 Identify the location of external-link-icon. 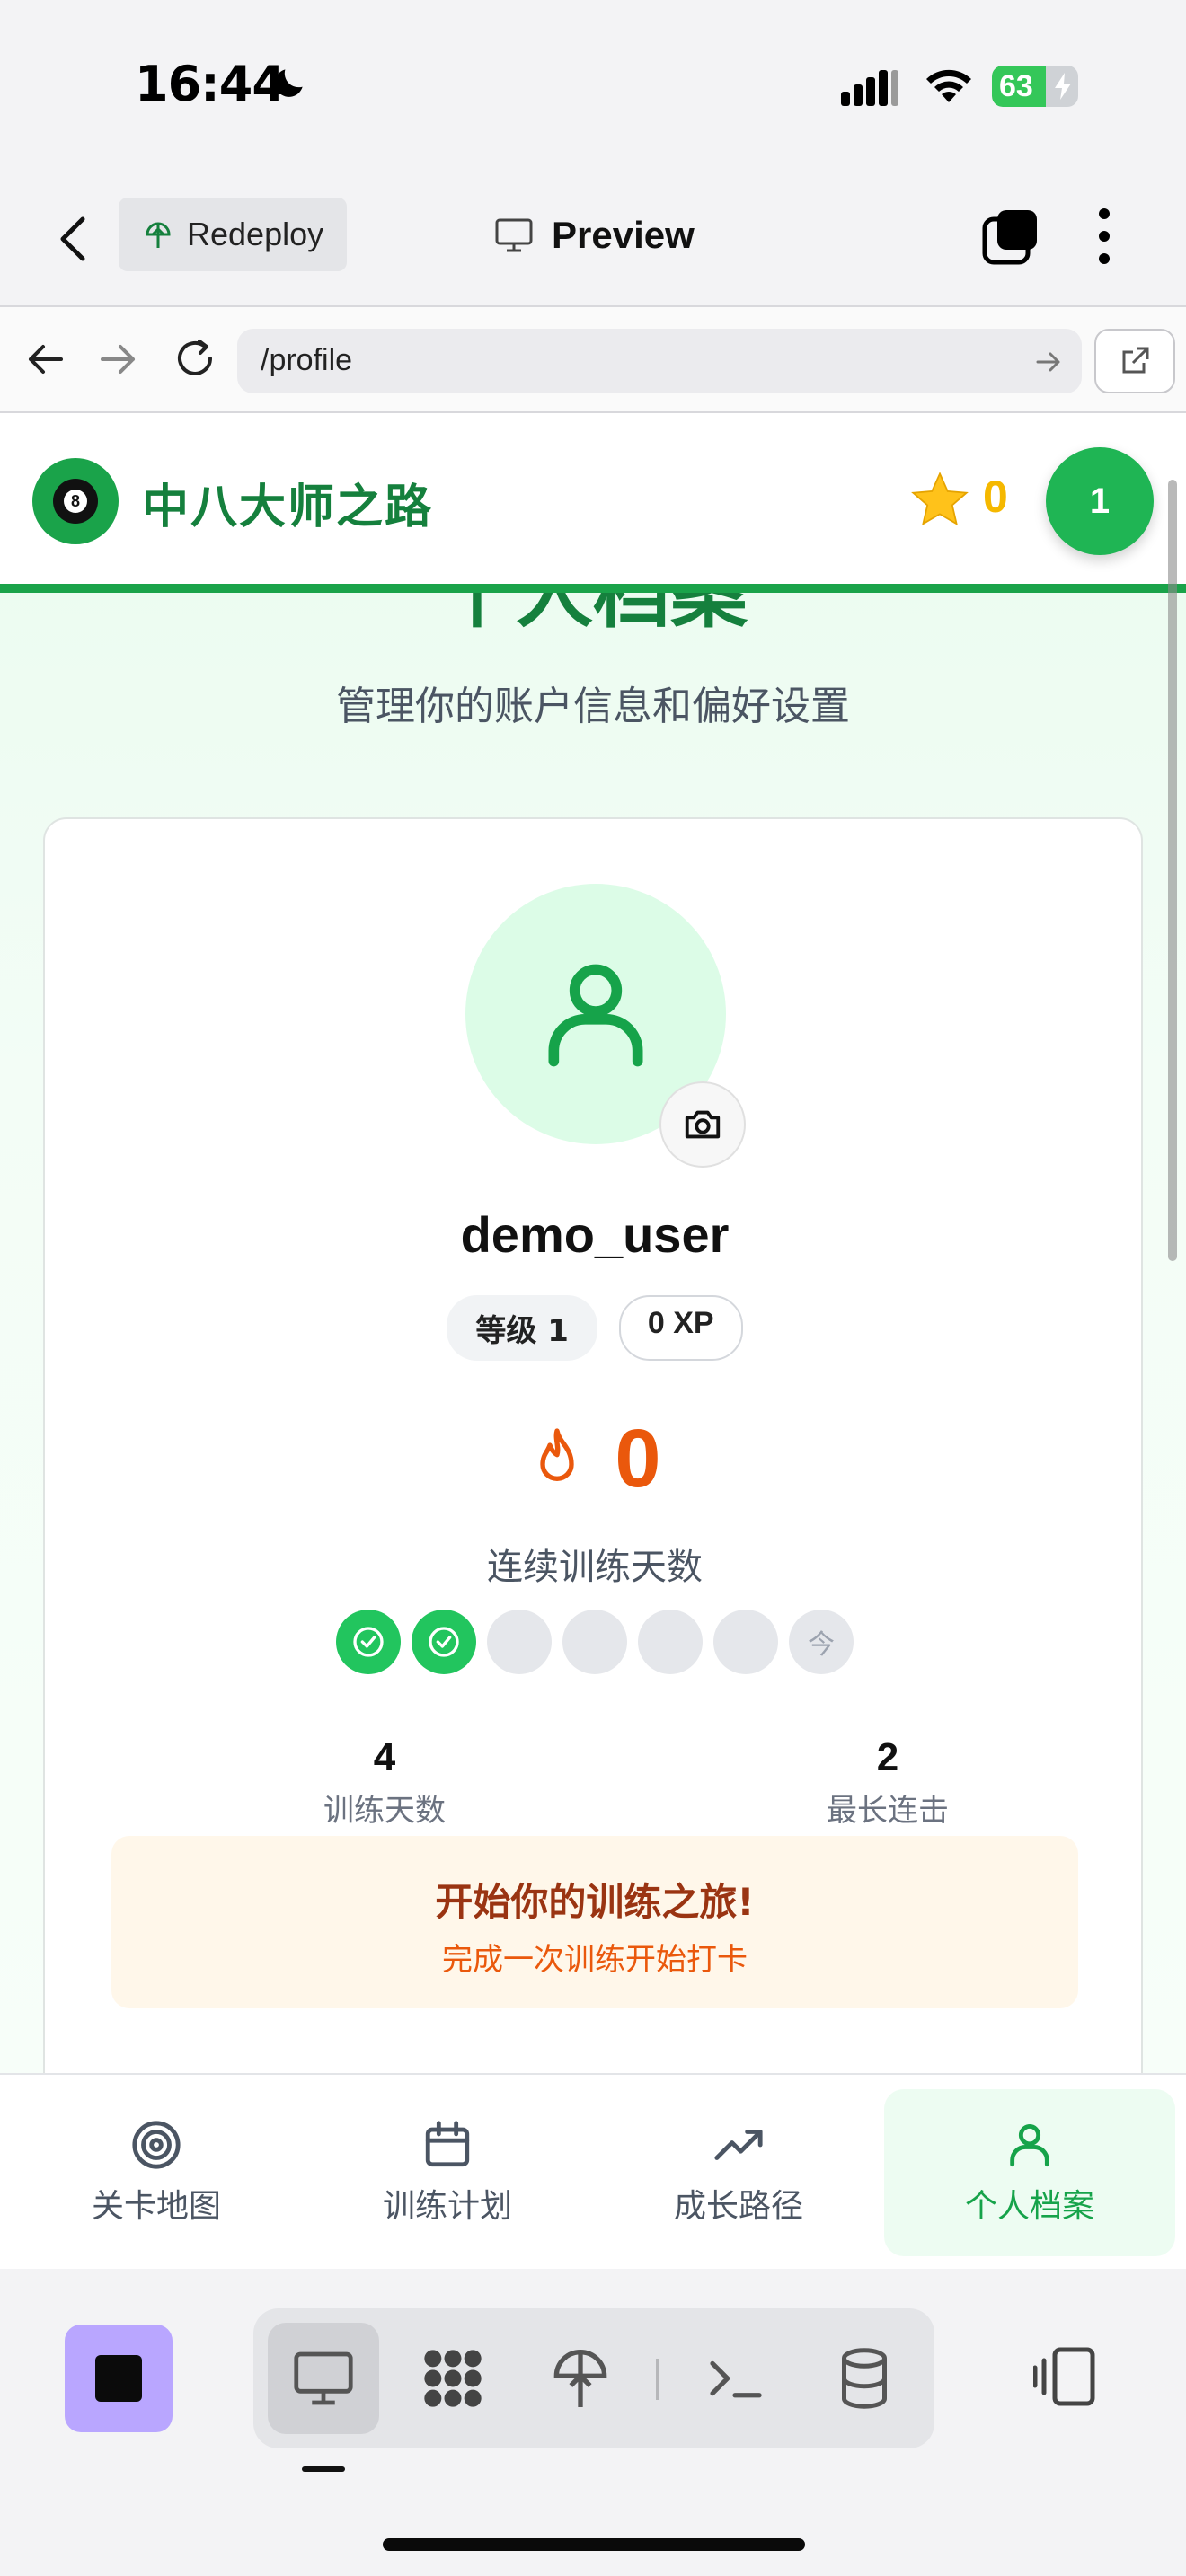
(1135, 360).